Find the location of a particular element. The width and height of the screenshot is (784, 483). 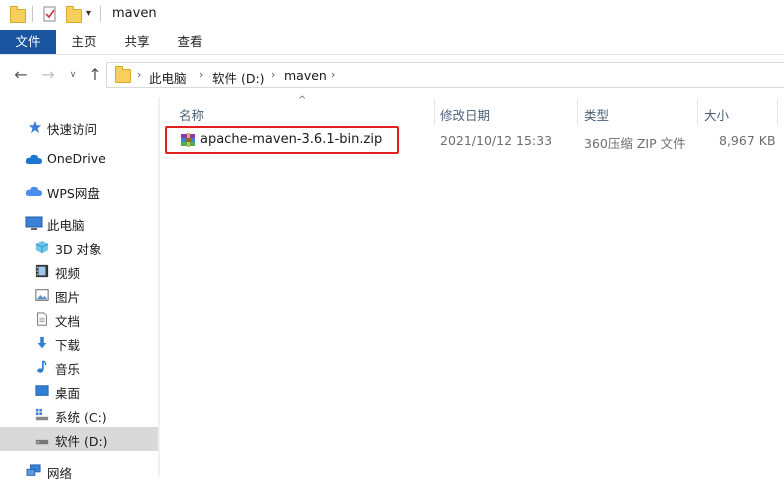

sidebar-item-videos: 视频 is located at coordinates (79, 271).